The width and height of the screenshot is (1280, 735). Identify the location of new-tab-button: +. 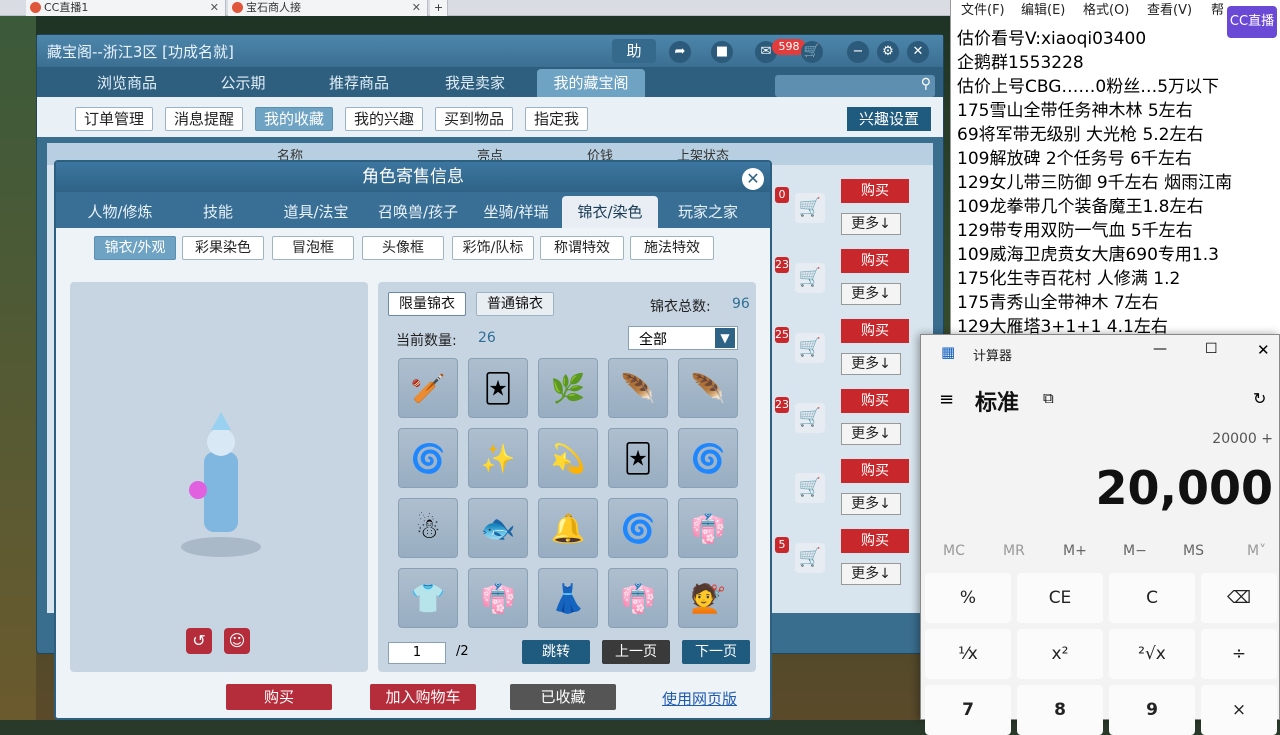
(439, 8).